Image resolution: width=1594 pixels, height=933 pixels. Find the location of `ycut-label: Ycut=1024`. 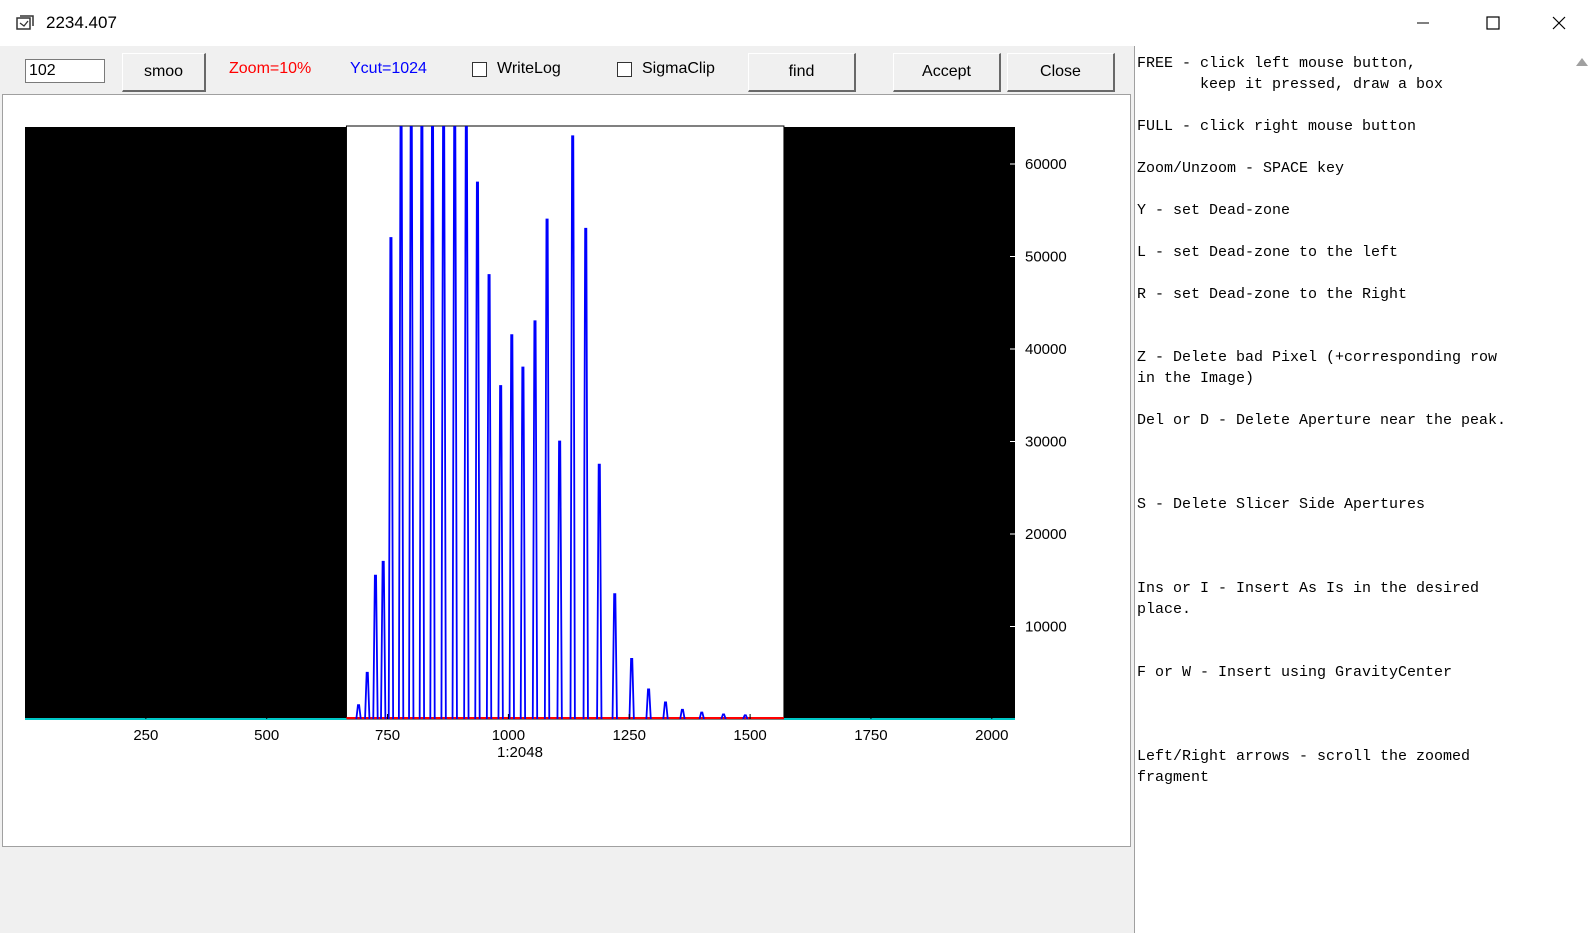

ycut-label: Ycut=1024 is located at coordinates (388, 68).